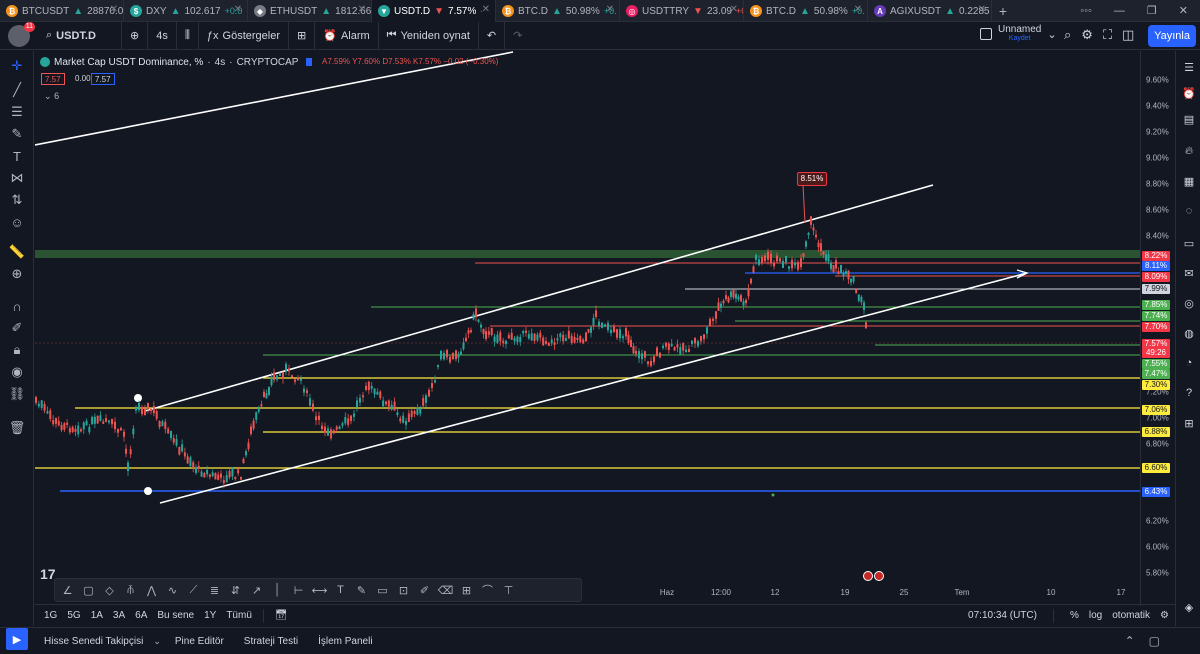 Image resolution: width=1200 pixels, height=654 pixels. Describe the element at coordinates (73, 615) in the screenshot. I see `range-button: 5G` at that location.